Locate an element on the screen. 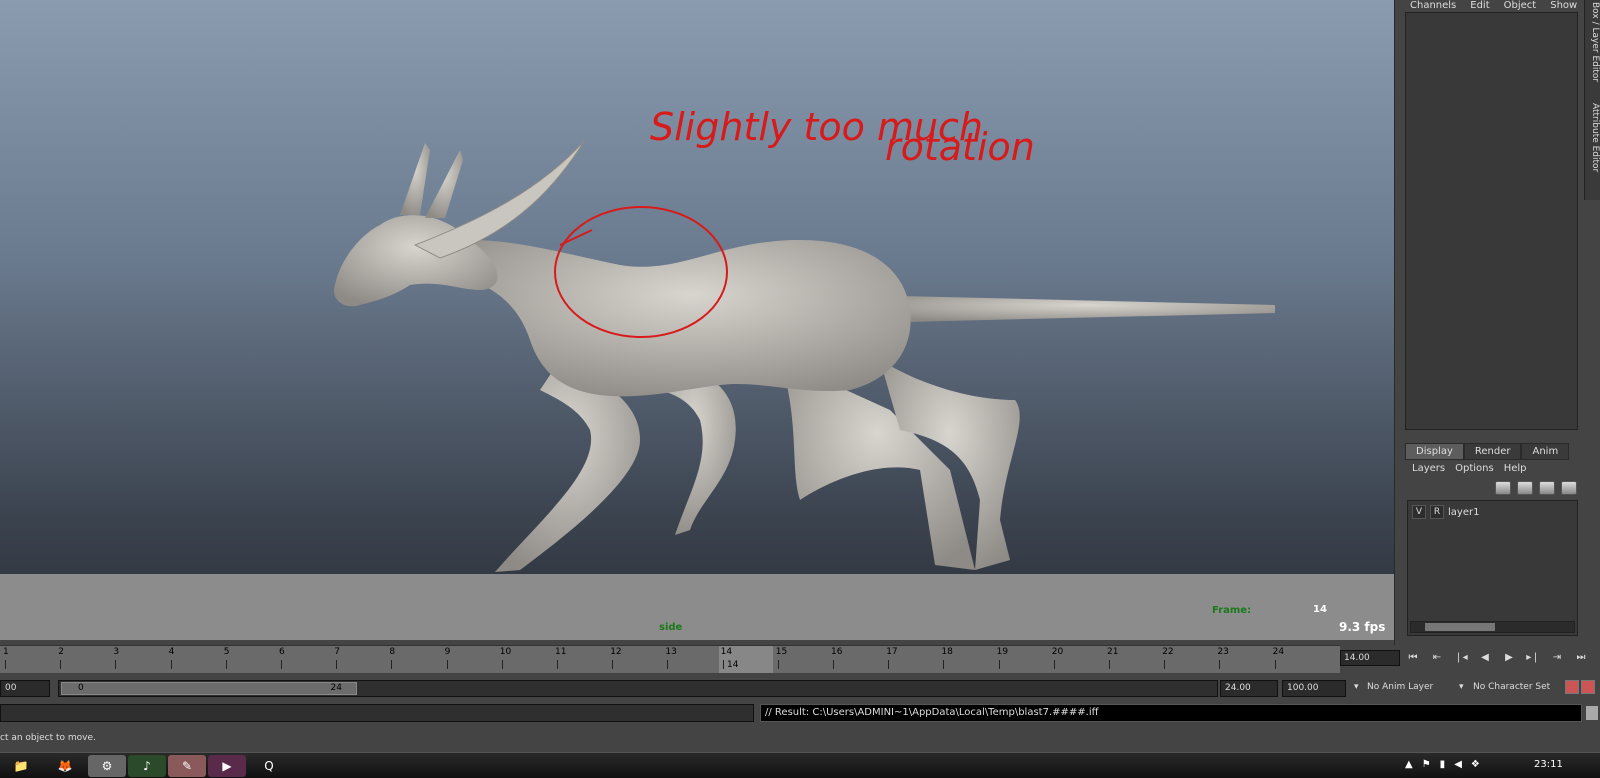  range-slider: 0 24 is located at coordinates (638, 688).